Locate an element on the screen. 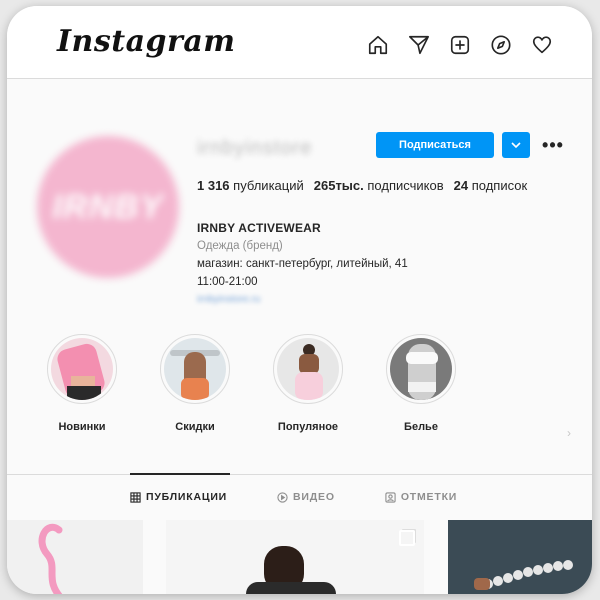 This screenshot has height=600, width=600. bio-name: IRNBY ACTIVEWEAR is located at coordinates (259, 228).